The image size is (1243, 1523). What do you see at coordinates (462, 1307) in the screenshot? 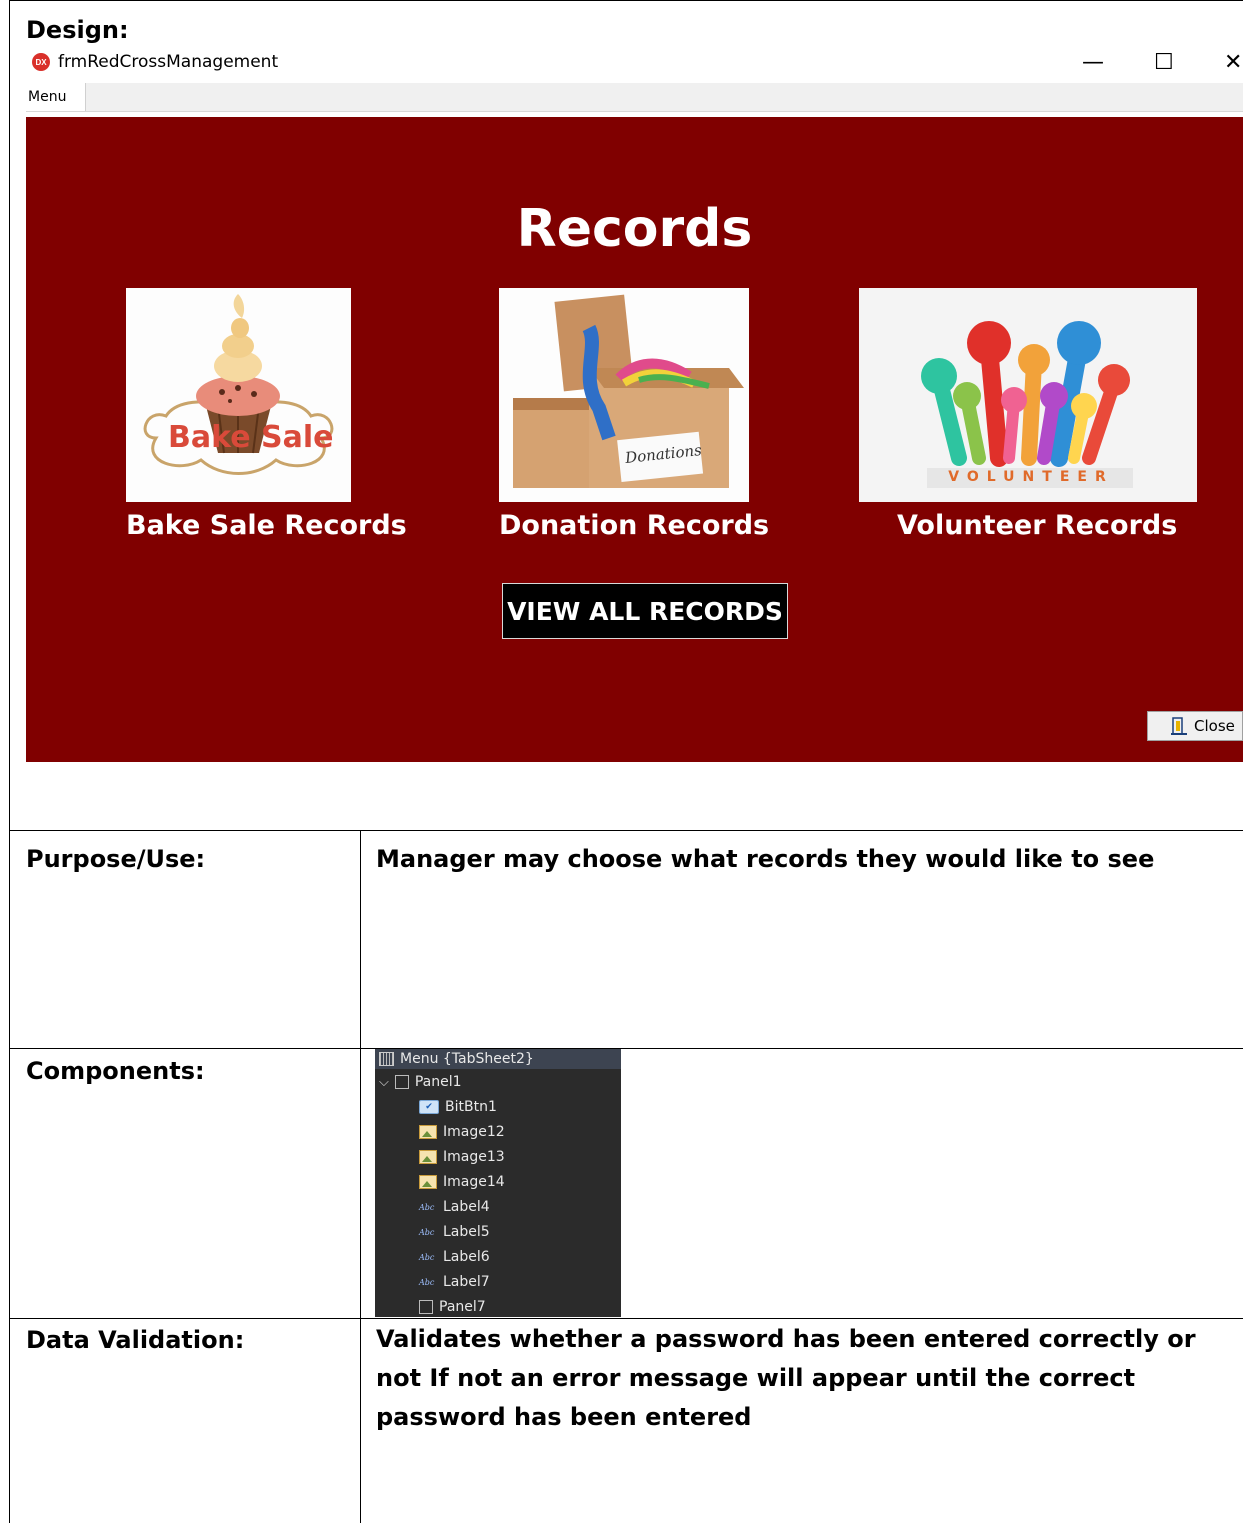
I see `tree-item-label: Panel7` at bounding box center [462, 1307].